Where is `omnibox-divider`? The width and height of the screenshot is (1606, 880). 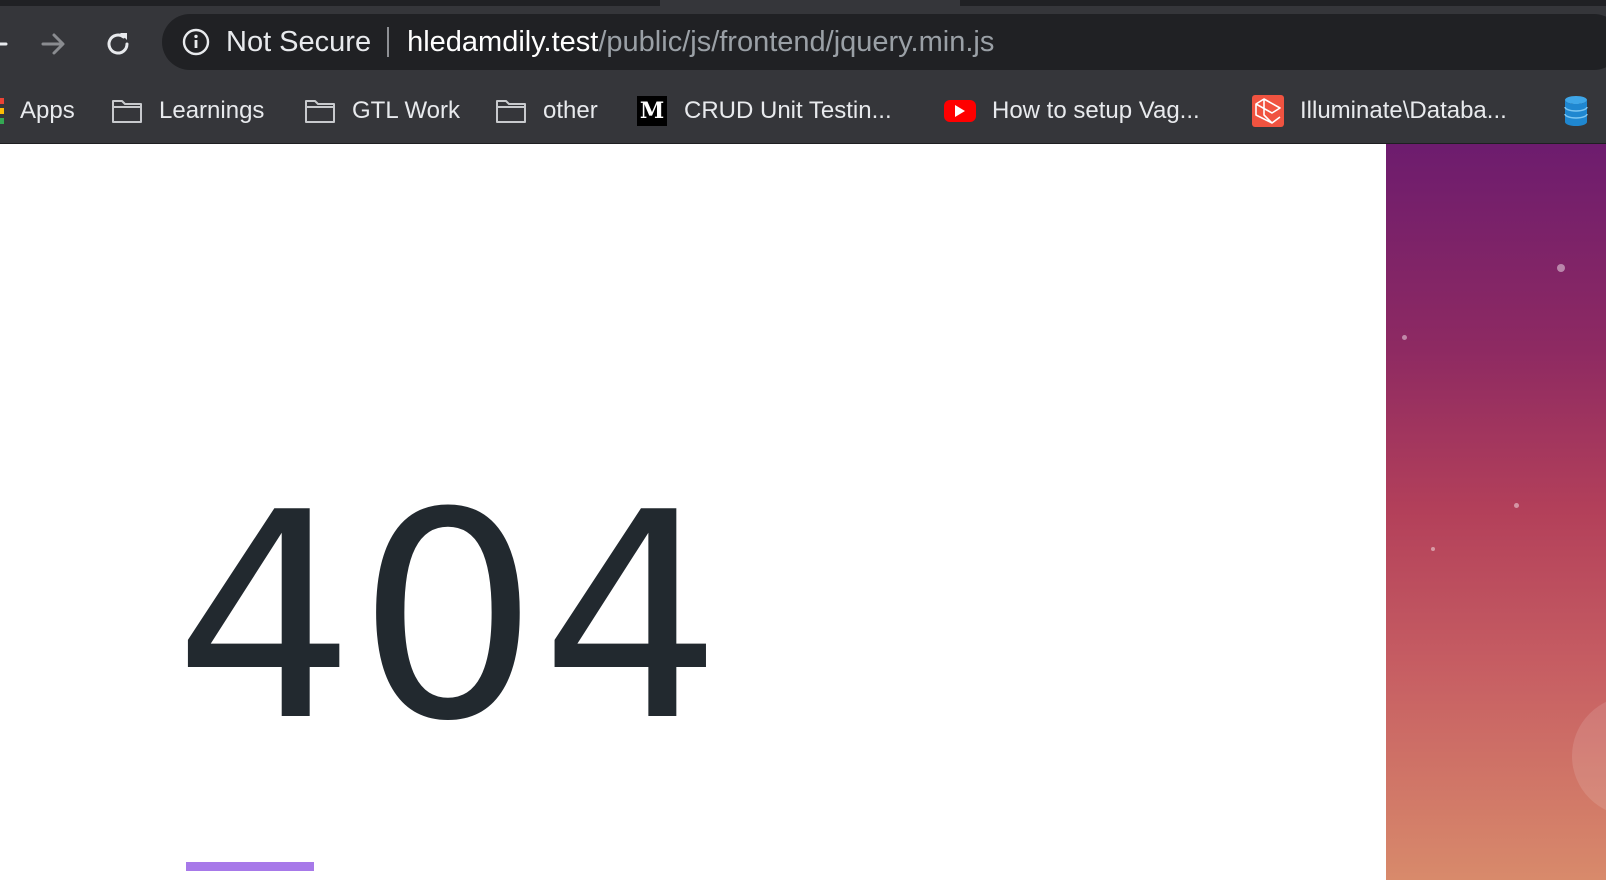 omnibox-divider is located at coordinates (388, 42).